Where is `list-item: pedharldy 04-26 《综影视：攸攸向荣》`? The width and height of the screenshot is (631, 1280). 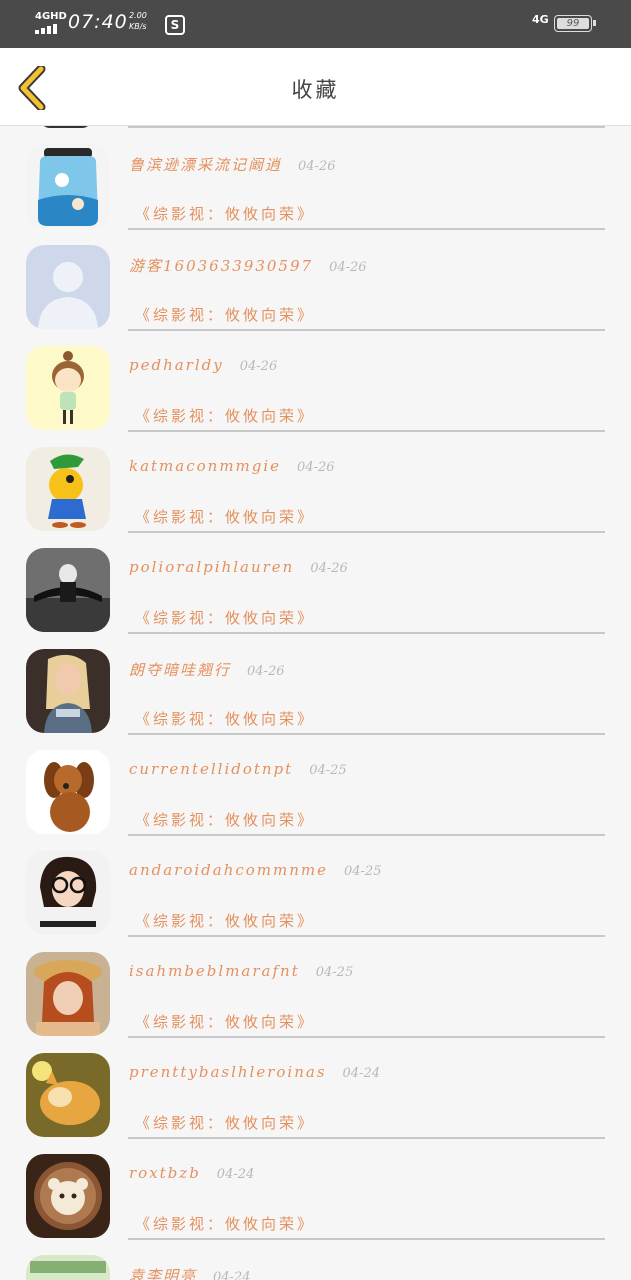 list-item: pedharldy 04-26 《综影视：攸攸向荣》 is located at coordinates (315, 381).